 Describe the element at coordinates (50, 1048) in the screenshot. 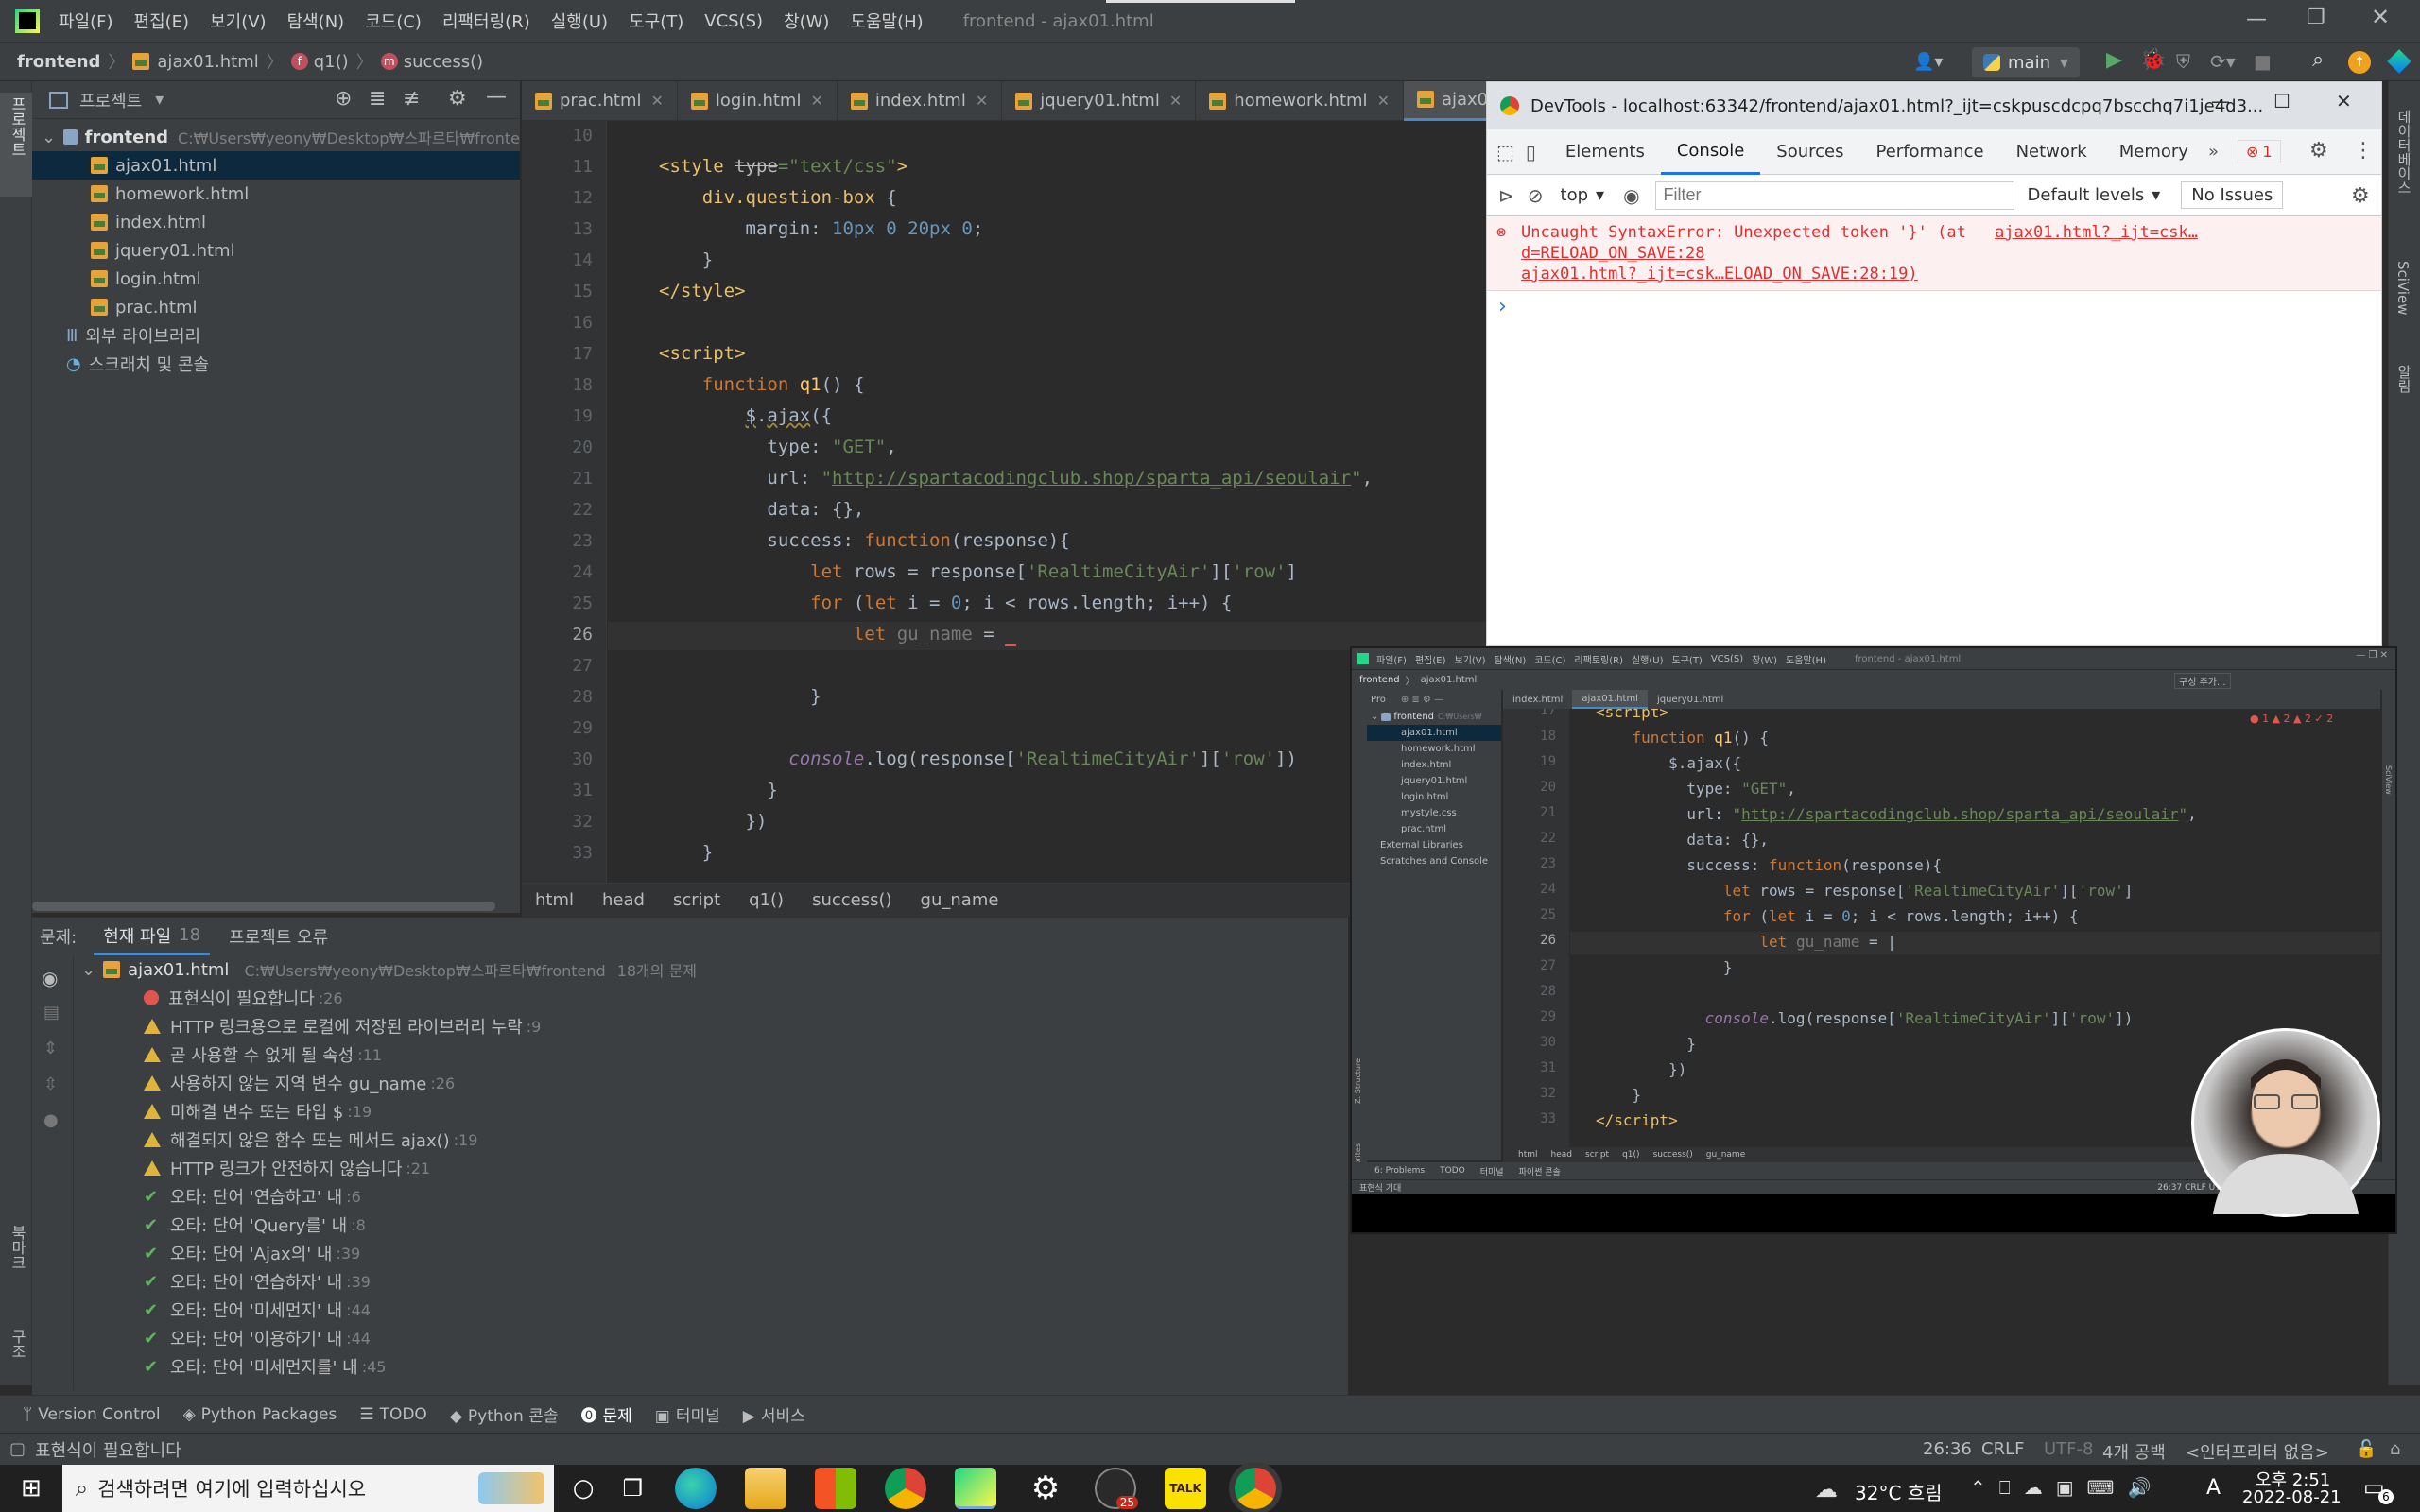

I see `expand-icon: ⇕` at that location.